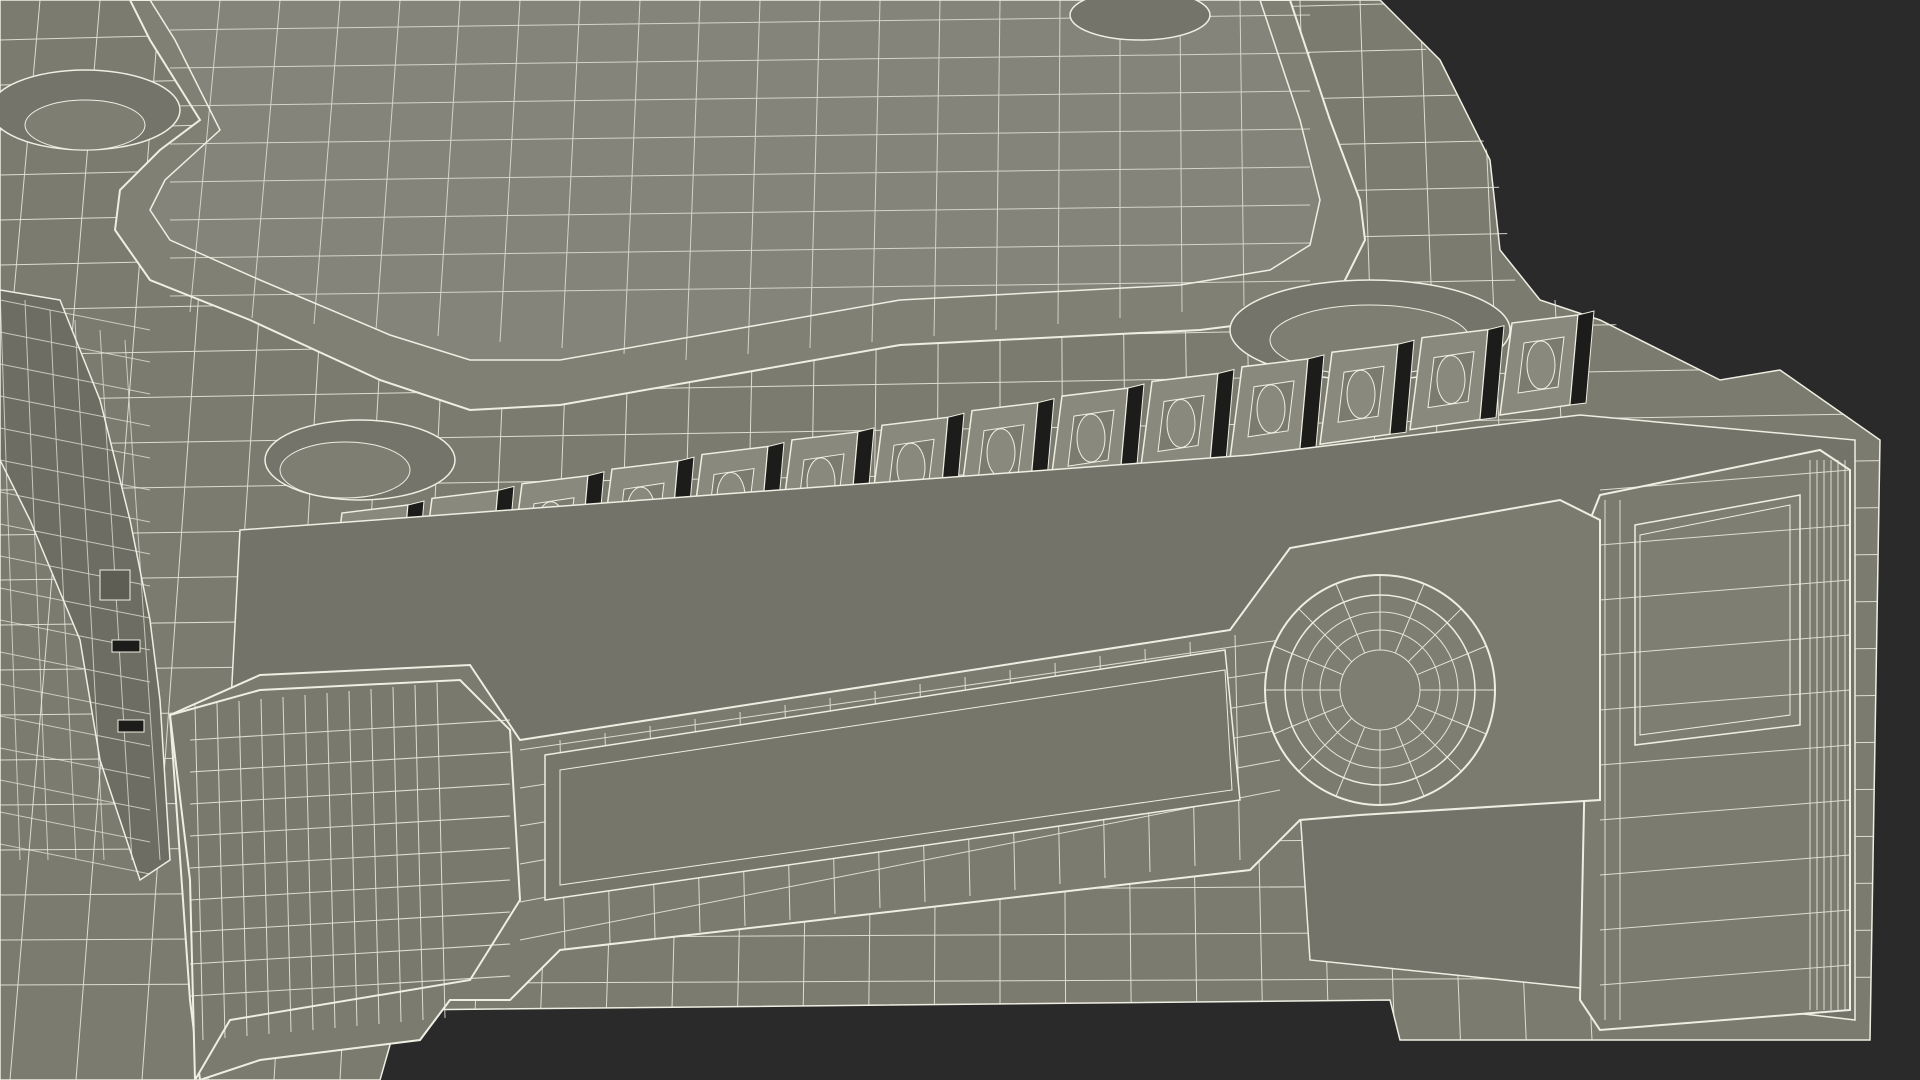  I want to click on screw-recess-mid-left, so click(360, 460).